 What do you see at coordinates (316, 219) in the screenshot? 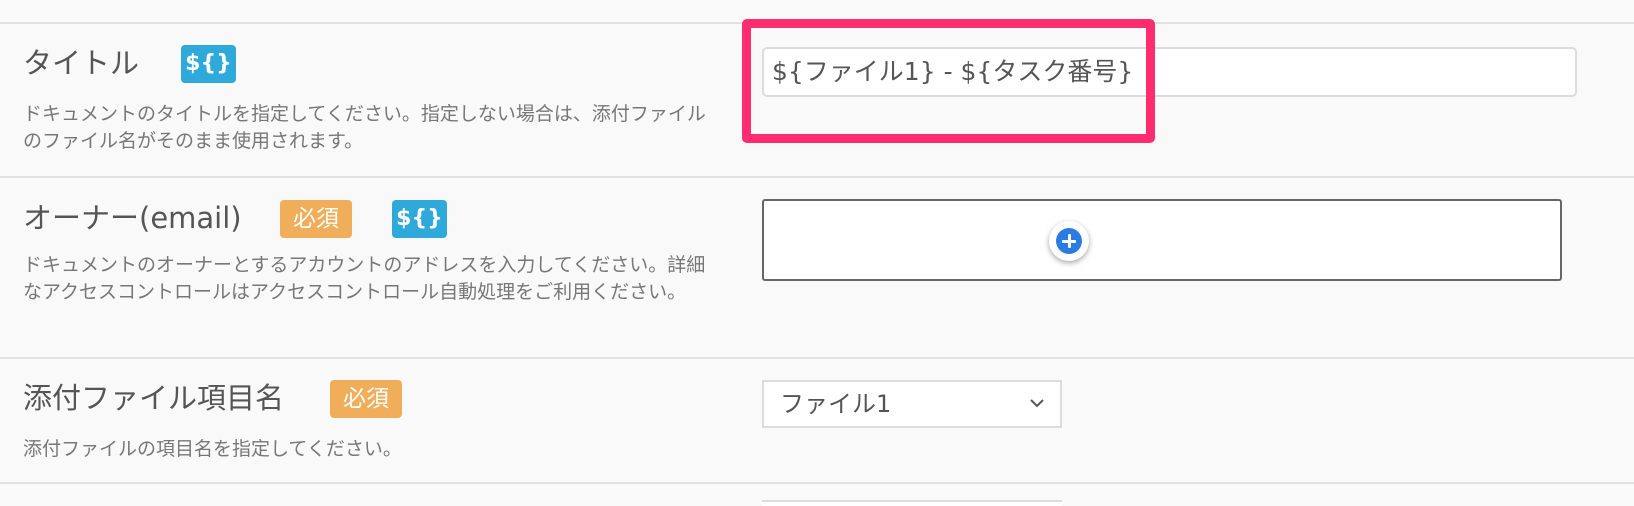
I see `owner-required-badge: 必須` at bounding box center [316, 219].